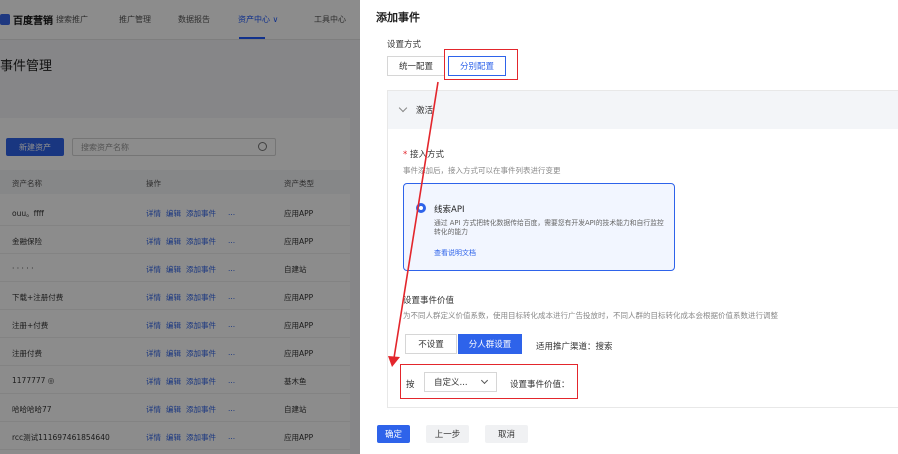 The height and width of the screenshot is (454, 898). Describe the element at coordinates (404, 45) in the screenshot. I see `config-method-label: 设置方式` at that location.